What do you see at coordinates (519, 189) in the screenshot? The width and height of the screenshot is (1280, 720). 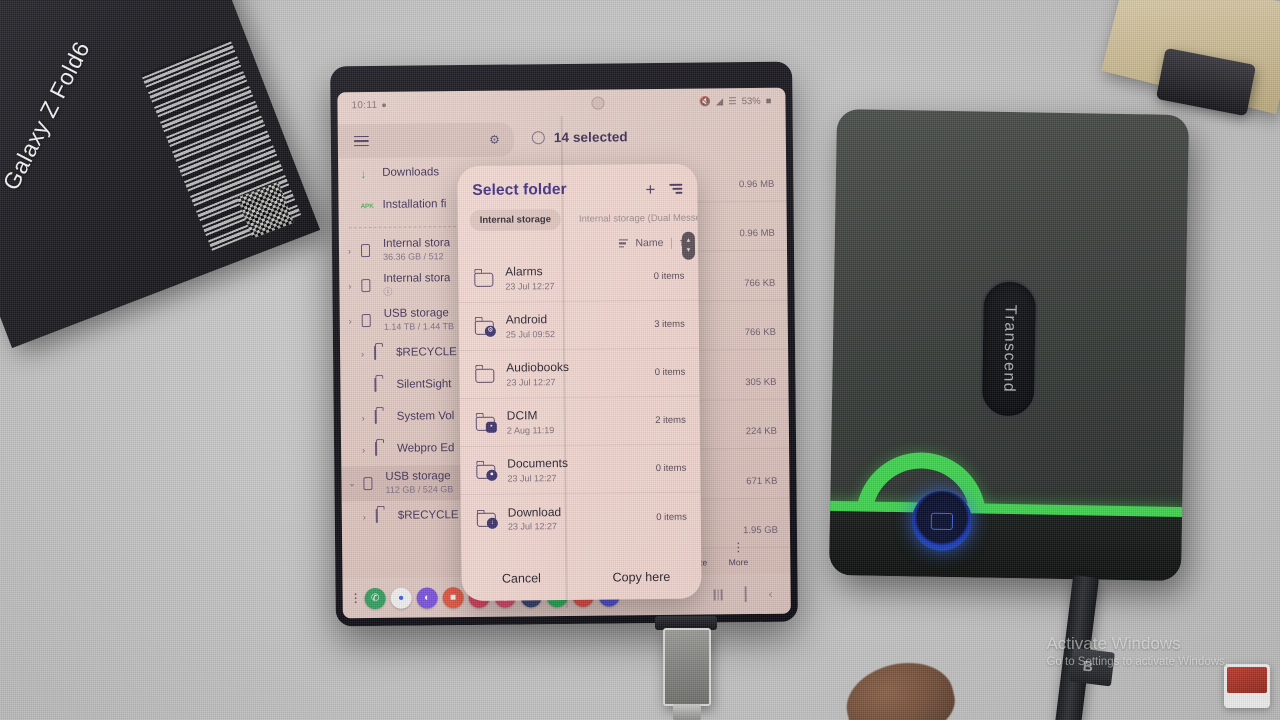 I see `dialog-title: Select folder` at bounding box center [519, 189].